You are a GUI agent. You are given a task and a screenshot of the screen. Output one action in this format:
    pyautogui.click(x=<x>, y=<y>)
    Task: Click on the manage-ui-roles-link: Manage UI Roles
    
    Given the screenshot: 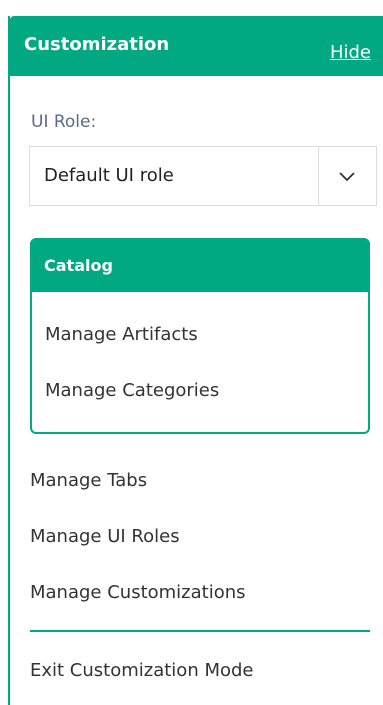 What is the action you would take?
    pyautogui.click(x=105, y=536)
    